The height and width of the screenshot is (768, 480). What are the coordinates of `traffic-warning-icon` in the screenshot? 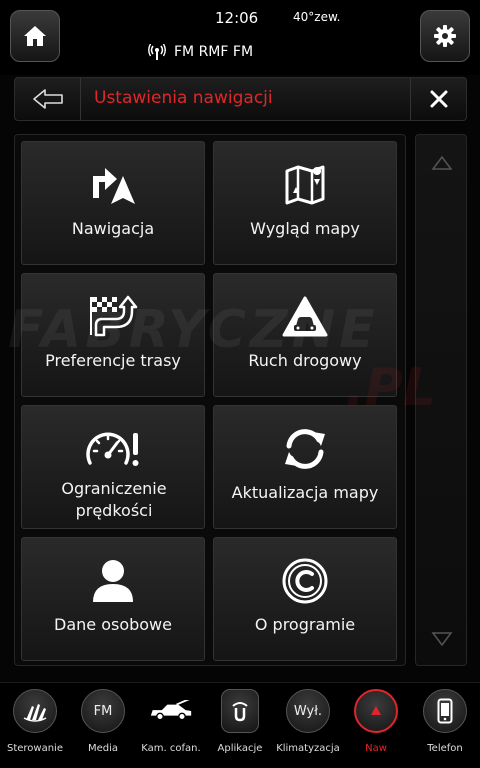 It's located at (305, 316).